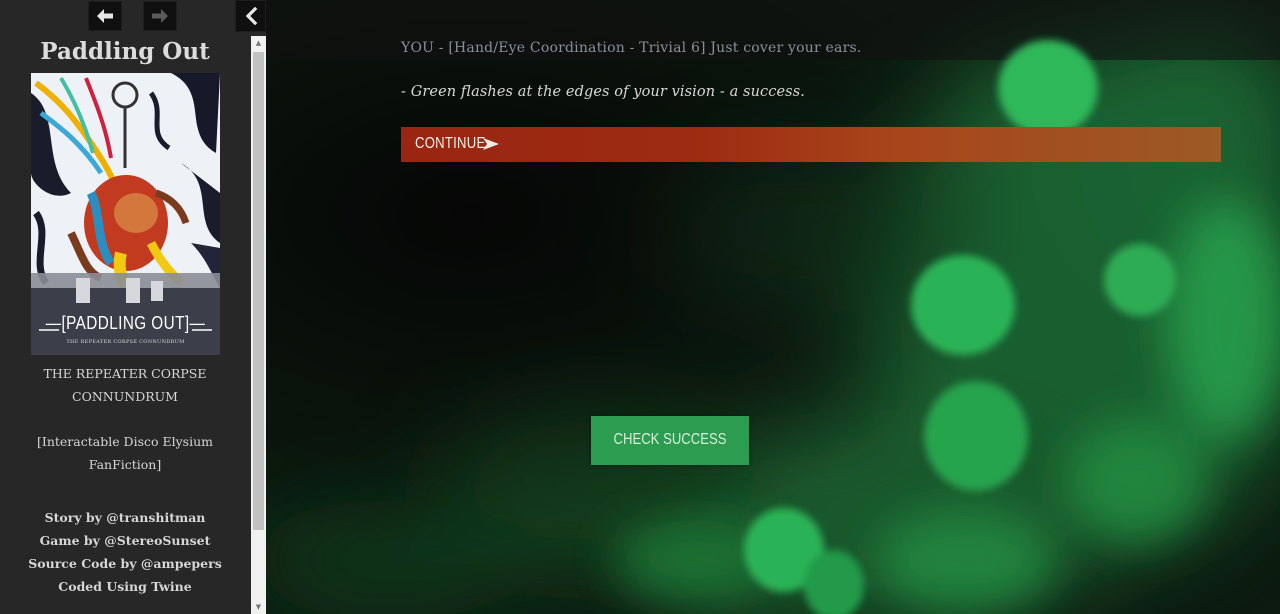 The width and height of the screenshot is (1280, 614). I want to click on arrow-left-icon, so click(105, 16).